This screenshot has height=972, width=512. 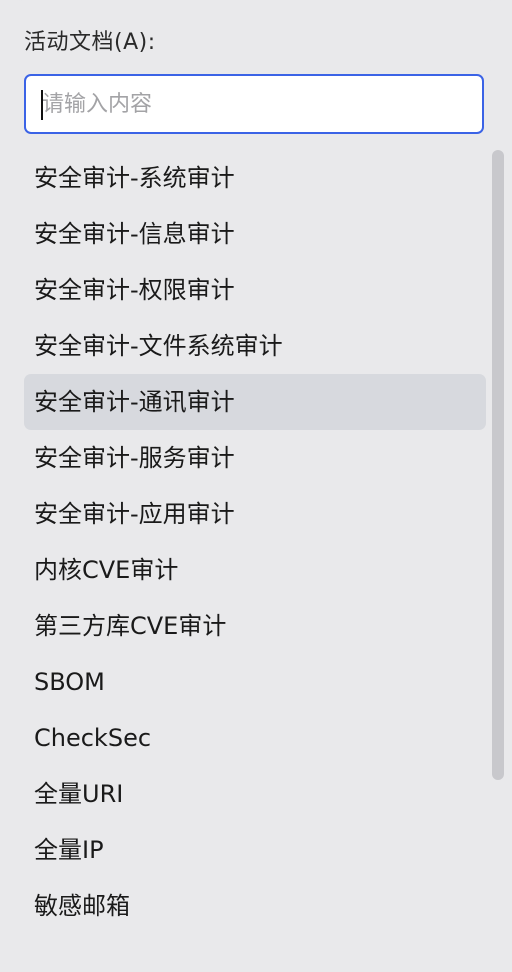 I want to click on scrollbar-thumb, so click(x=498, y=465).